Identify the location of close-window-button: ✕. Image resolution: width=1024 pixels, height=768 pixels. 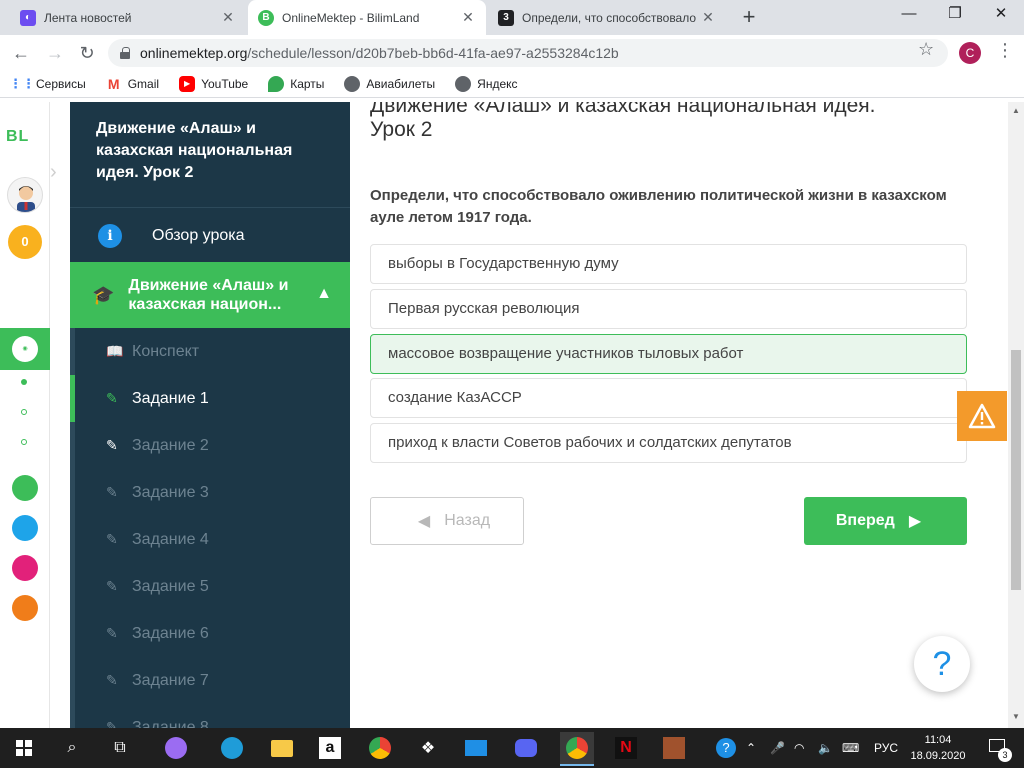
(1001, 15).